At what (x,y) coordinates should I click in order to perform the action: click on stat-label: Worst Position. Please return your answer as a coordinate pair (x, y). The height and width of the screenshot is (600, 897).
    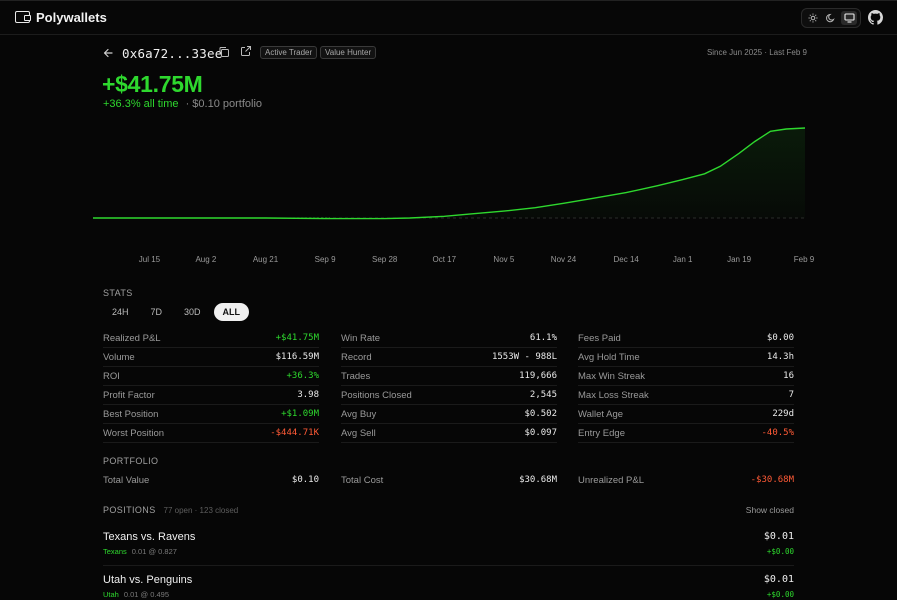
    Looking at the image, I should click on (134, 433).